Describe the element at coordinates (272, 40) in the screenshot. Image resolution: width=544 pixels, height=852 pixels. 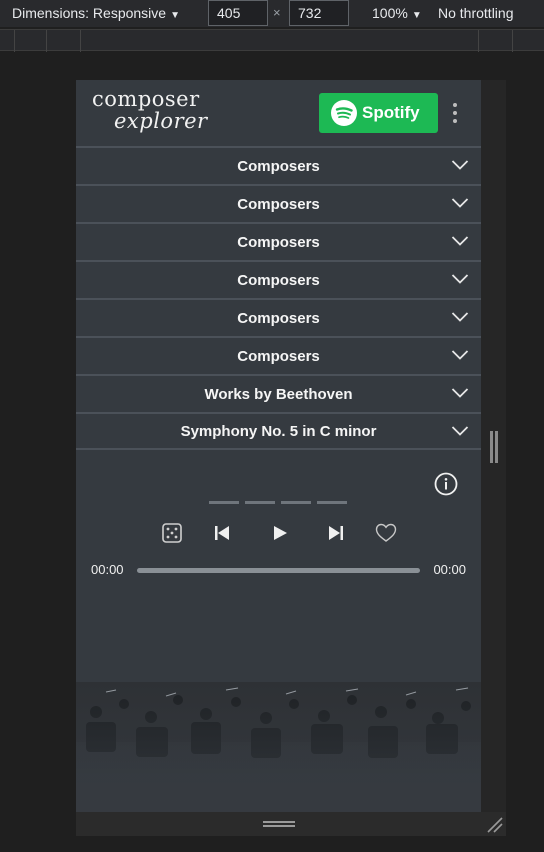
I see `media-query-ruler` at that location.